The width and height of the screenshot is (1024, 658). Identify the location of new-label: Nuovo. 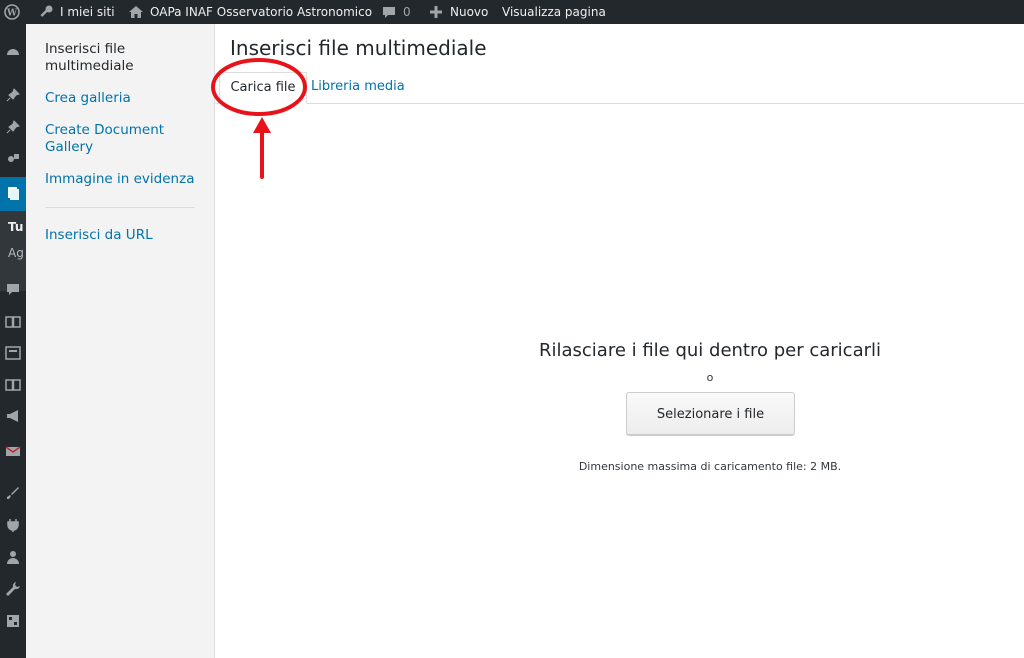
(469, 12).